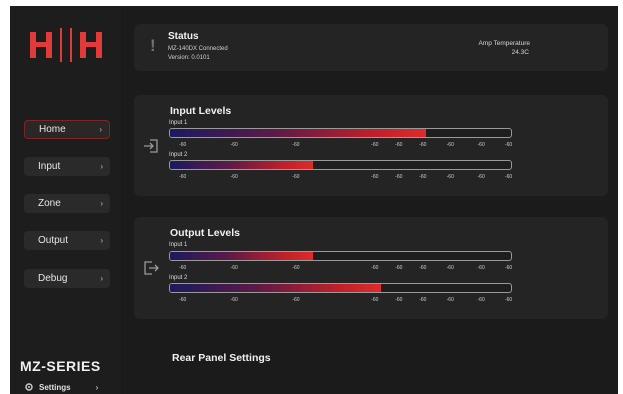 The image size is (623, 394). I want to click on input-levels-title: Input Levels, so click(201, 111).